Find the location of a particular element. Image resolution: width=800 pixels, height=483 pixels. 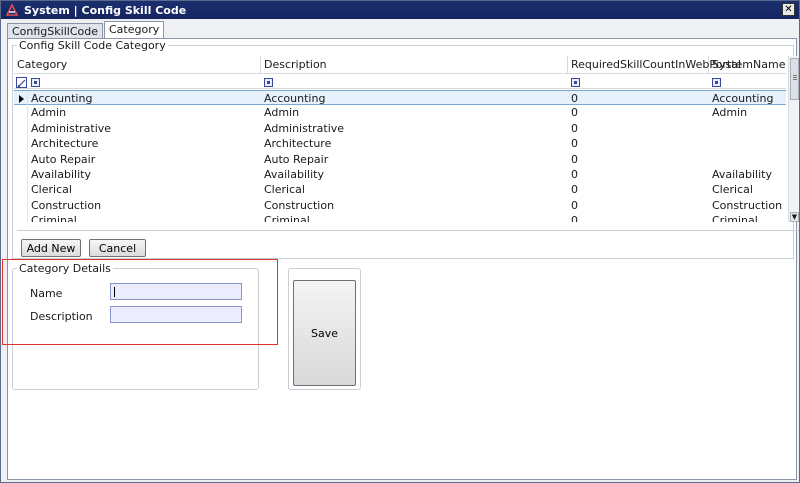

save-button: Save is located at coordinates (324, 333).